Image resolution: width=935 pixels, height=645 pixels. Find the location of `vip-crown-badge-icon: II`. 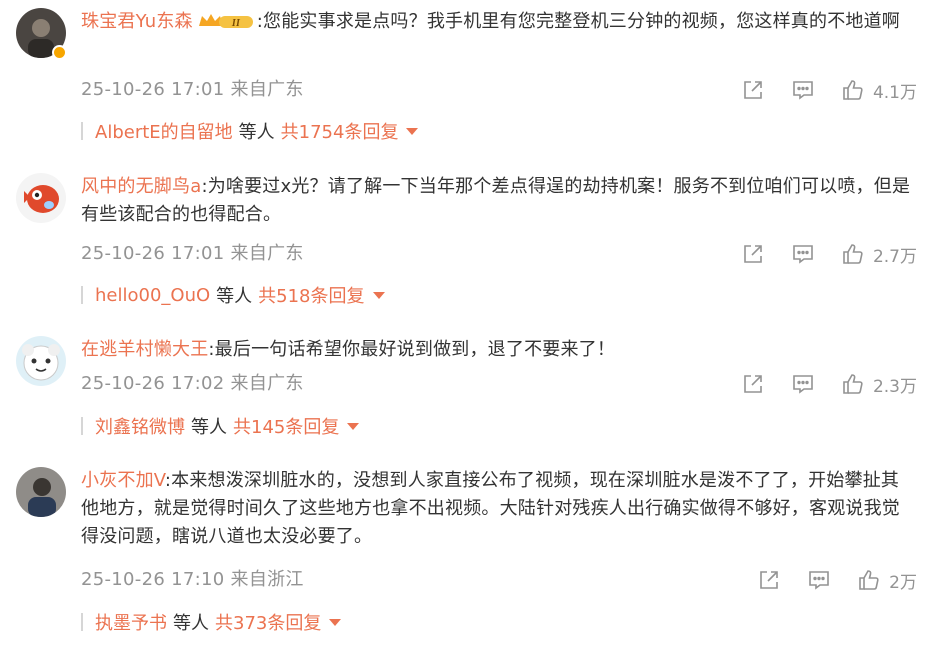

vip-crown-badge-icon: II is located at coordinates (225, 21).